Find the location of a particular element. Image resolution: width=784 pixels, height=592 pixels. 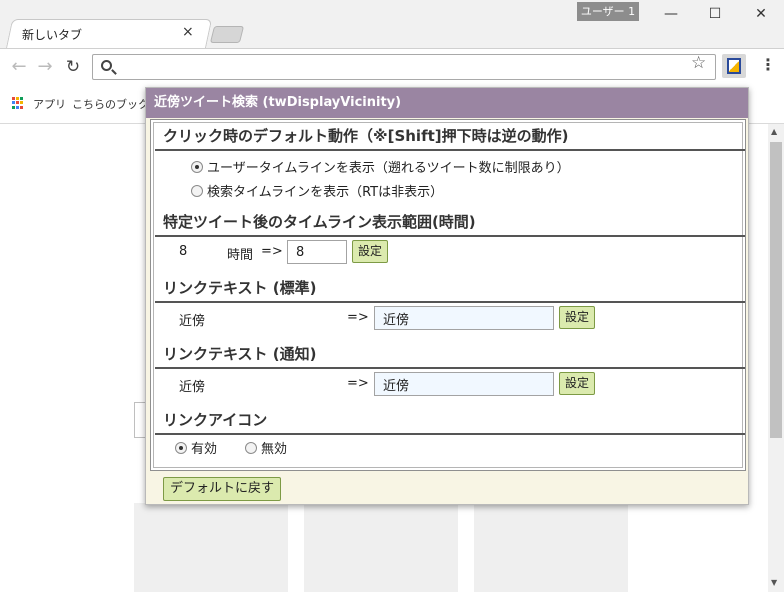

radio-label: 無効 is located at coordinates (274, 449).